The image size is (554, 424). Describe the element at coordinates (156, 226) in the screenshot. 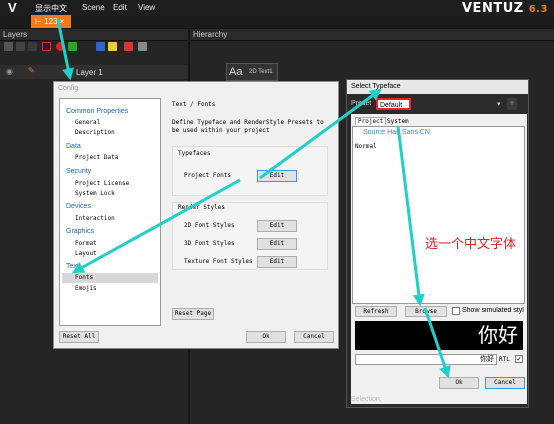

I see `arrow-to-fonts` at that location.